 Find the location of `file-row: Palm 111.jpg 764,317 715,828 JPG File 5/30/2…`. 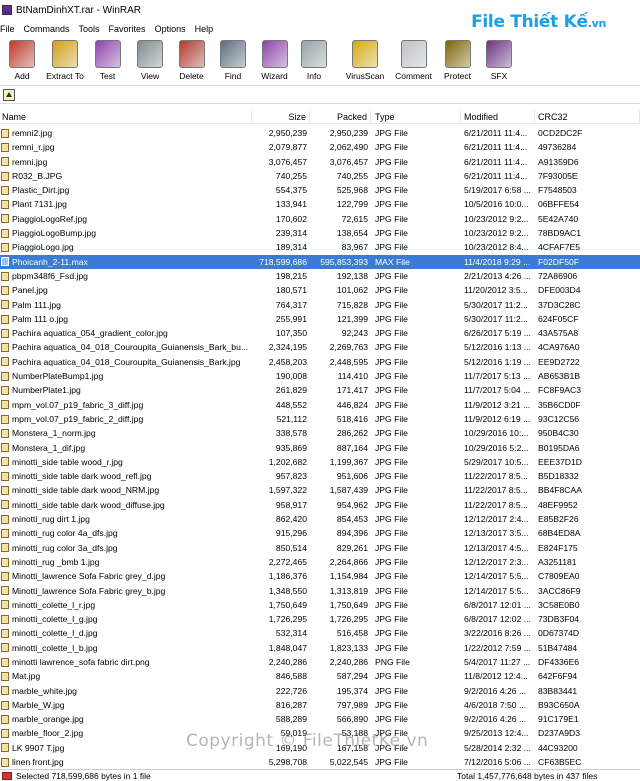

file-row: Palm 111.jpg 764,317 715,828 JPG File 5/30/2… is located at coordinates (320, 305).